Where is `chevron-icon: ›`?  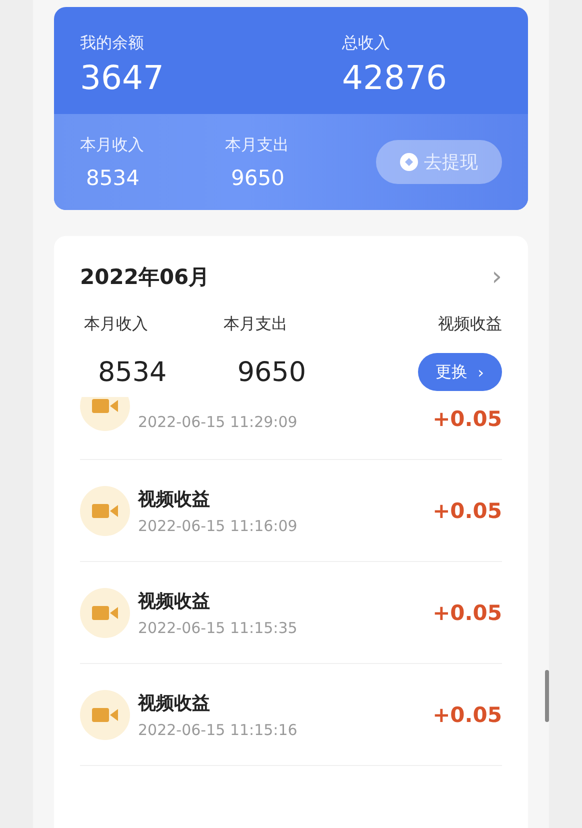 chevron-icon: › is located at coordinates (497, 277).